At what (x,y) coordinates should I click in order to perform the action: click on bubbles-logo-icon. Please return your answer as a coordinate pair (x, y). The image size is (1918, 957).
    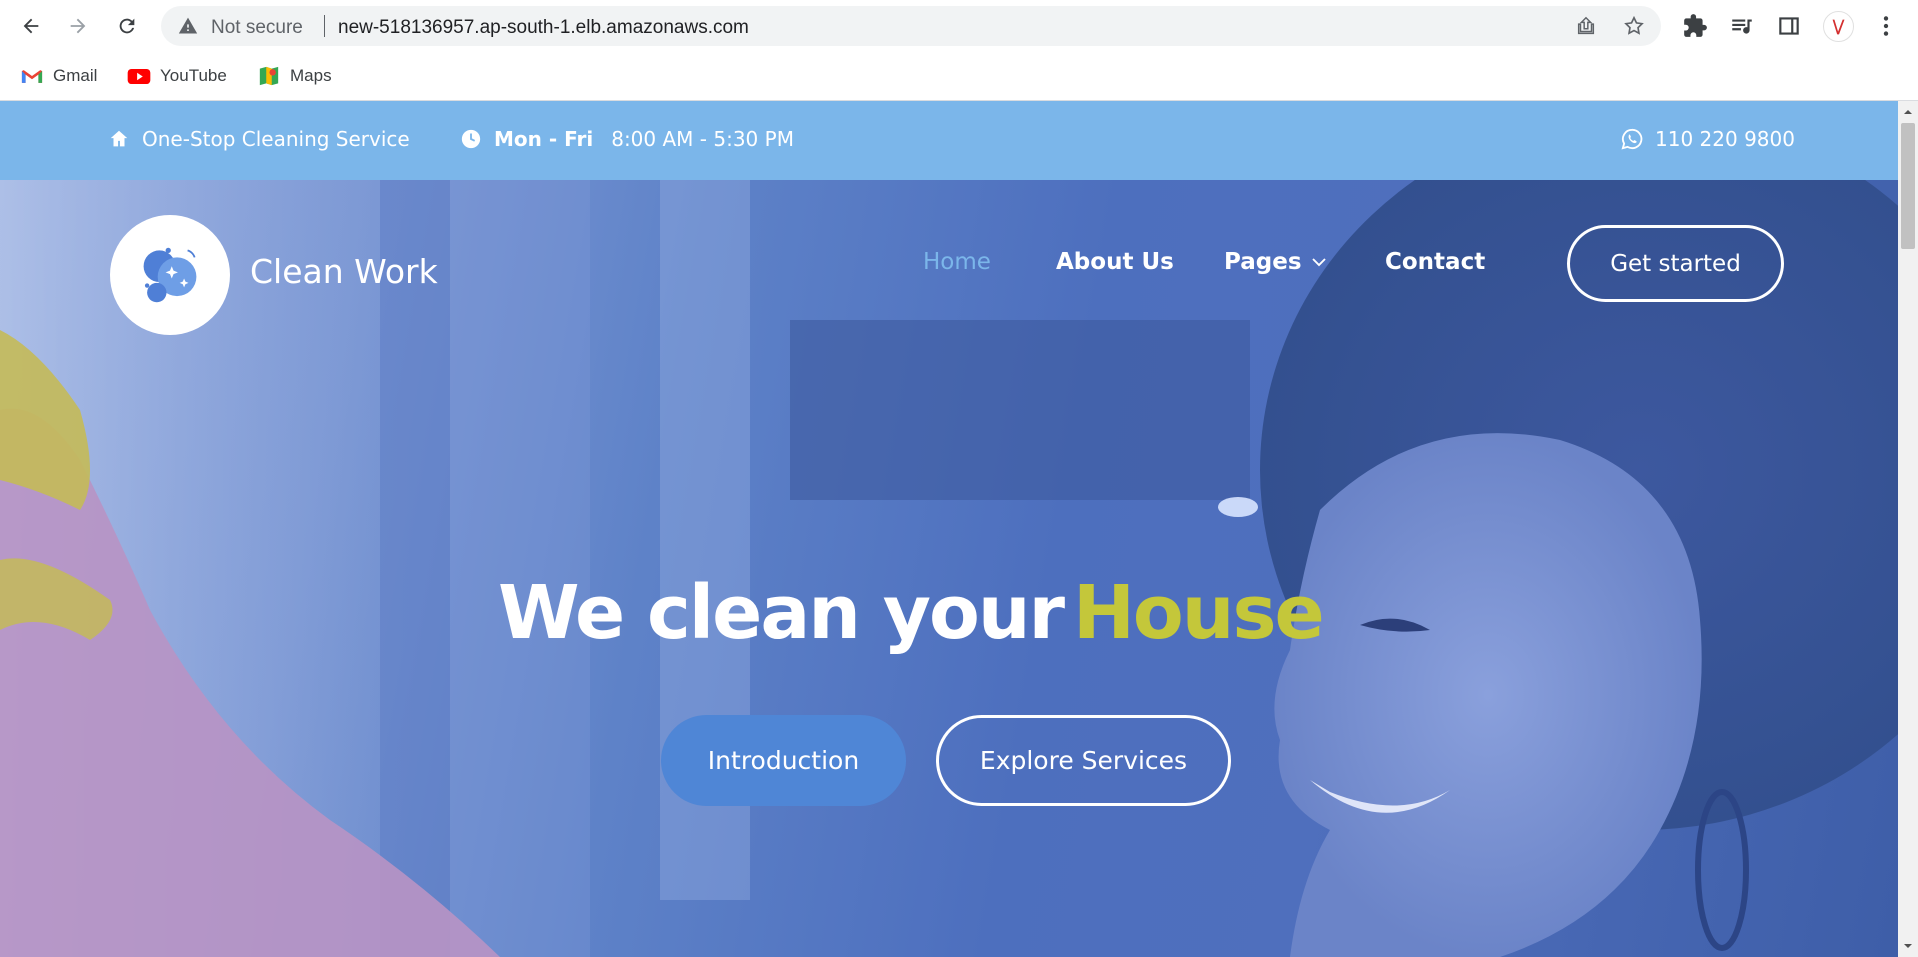
    Looking at the image, I should click on (170, 275).